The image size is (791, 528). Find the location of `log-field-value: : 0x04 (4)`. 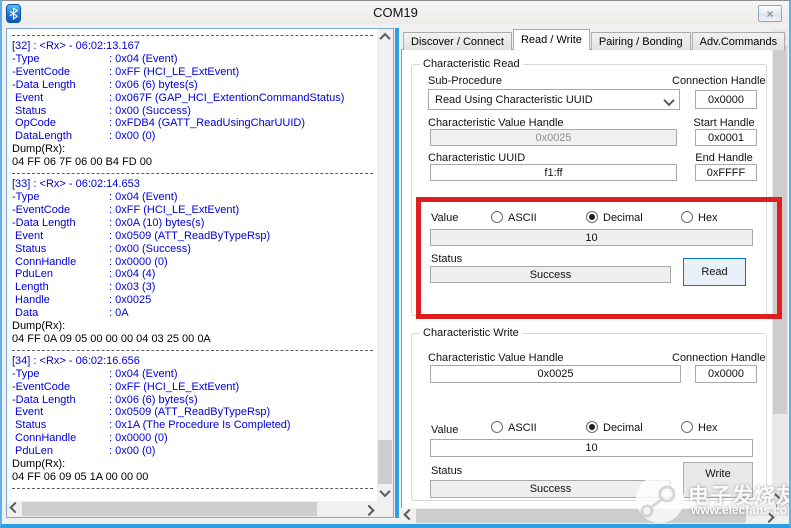

log-field-value: : 0x04 (4) is located at coordinates (132, 274).